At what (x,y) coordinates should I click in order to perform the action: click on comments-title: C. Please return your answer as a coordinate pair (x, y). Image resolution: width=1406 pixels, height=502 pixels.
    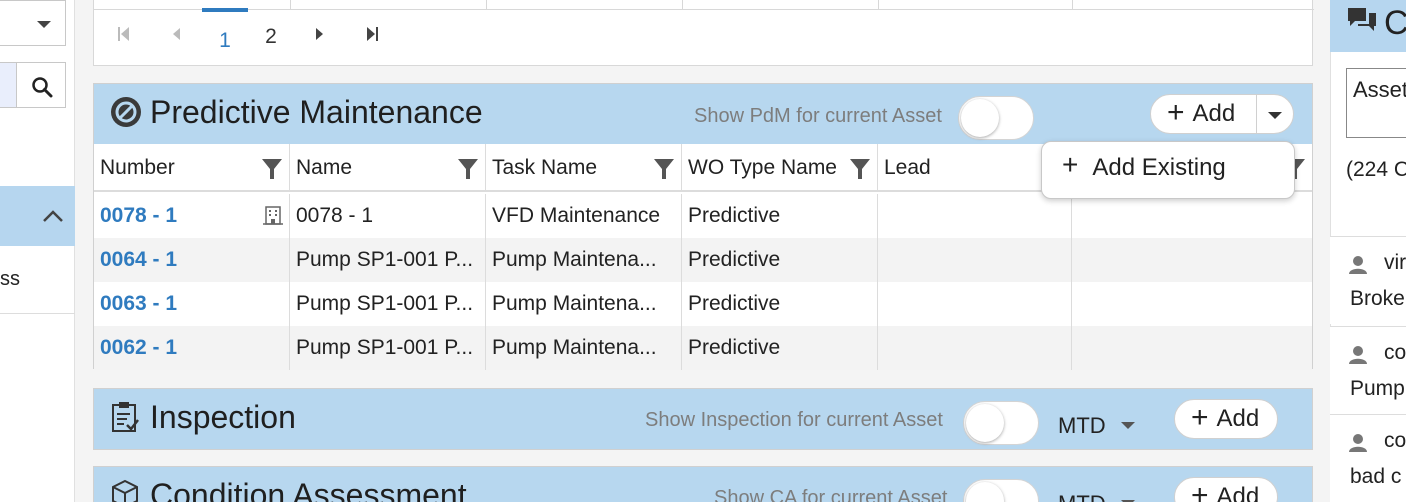
    Looking at the image, I should click on (1395, 23).